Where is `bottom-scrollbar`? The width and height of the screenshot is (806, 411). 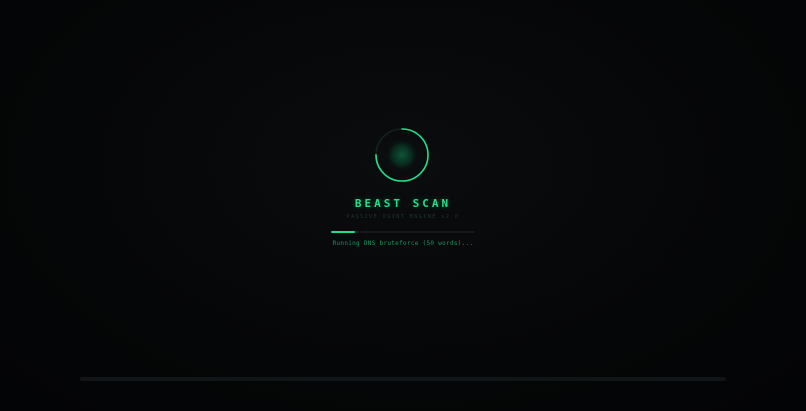
bottom-scrollbar is located at coordinates (403, 379).